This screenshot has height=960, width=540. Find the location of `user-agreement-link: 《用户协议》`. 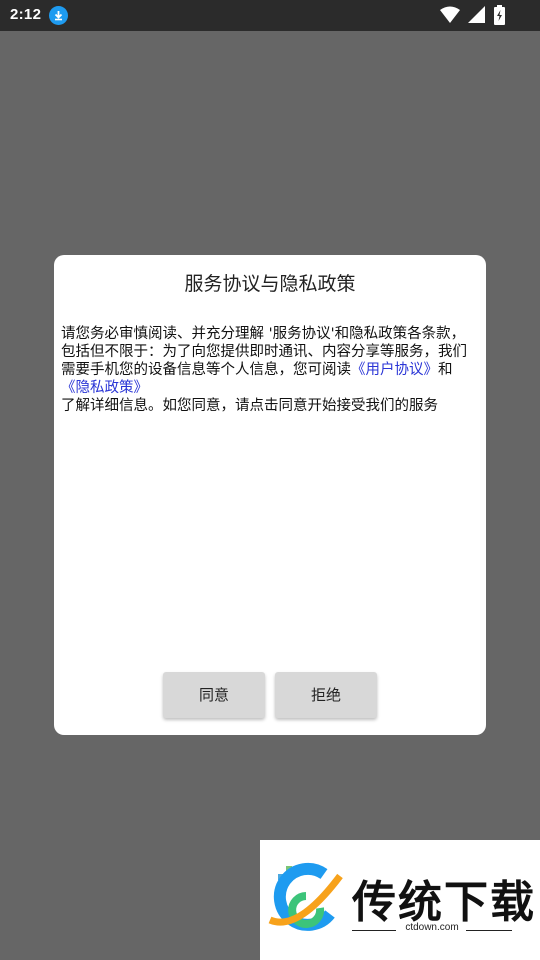

user-agreement-link: 《用户协议》 is located at coordinates (394, 370).